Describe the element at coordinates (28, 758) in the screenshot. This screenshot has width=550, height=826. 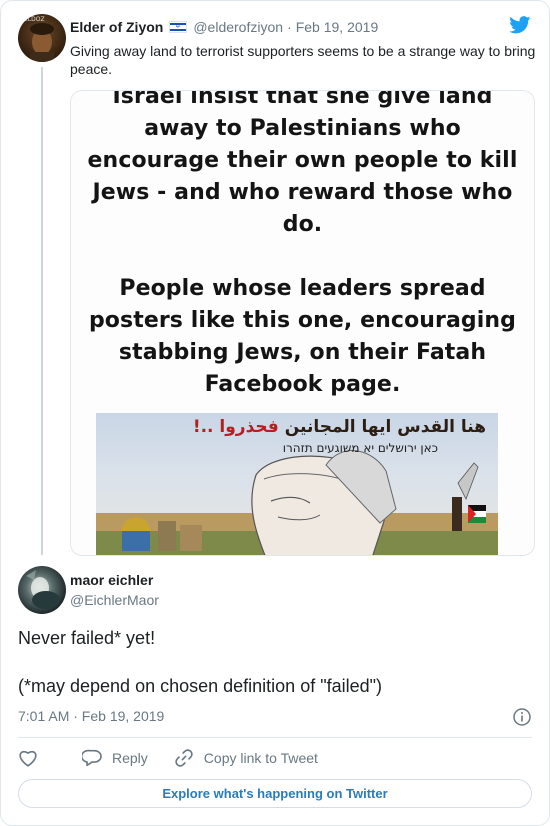
I see `heart-icon` at that location.